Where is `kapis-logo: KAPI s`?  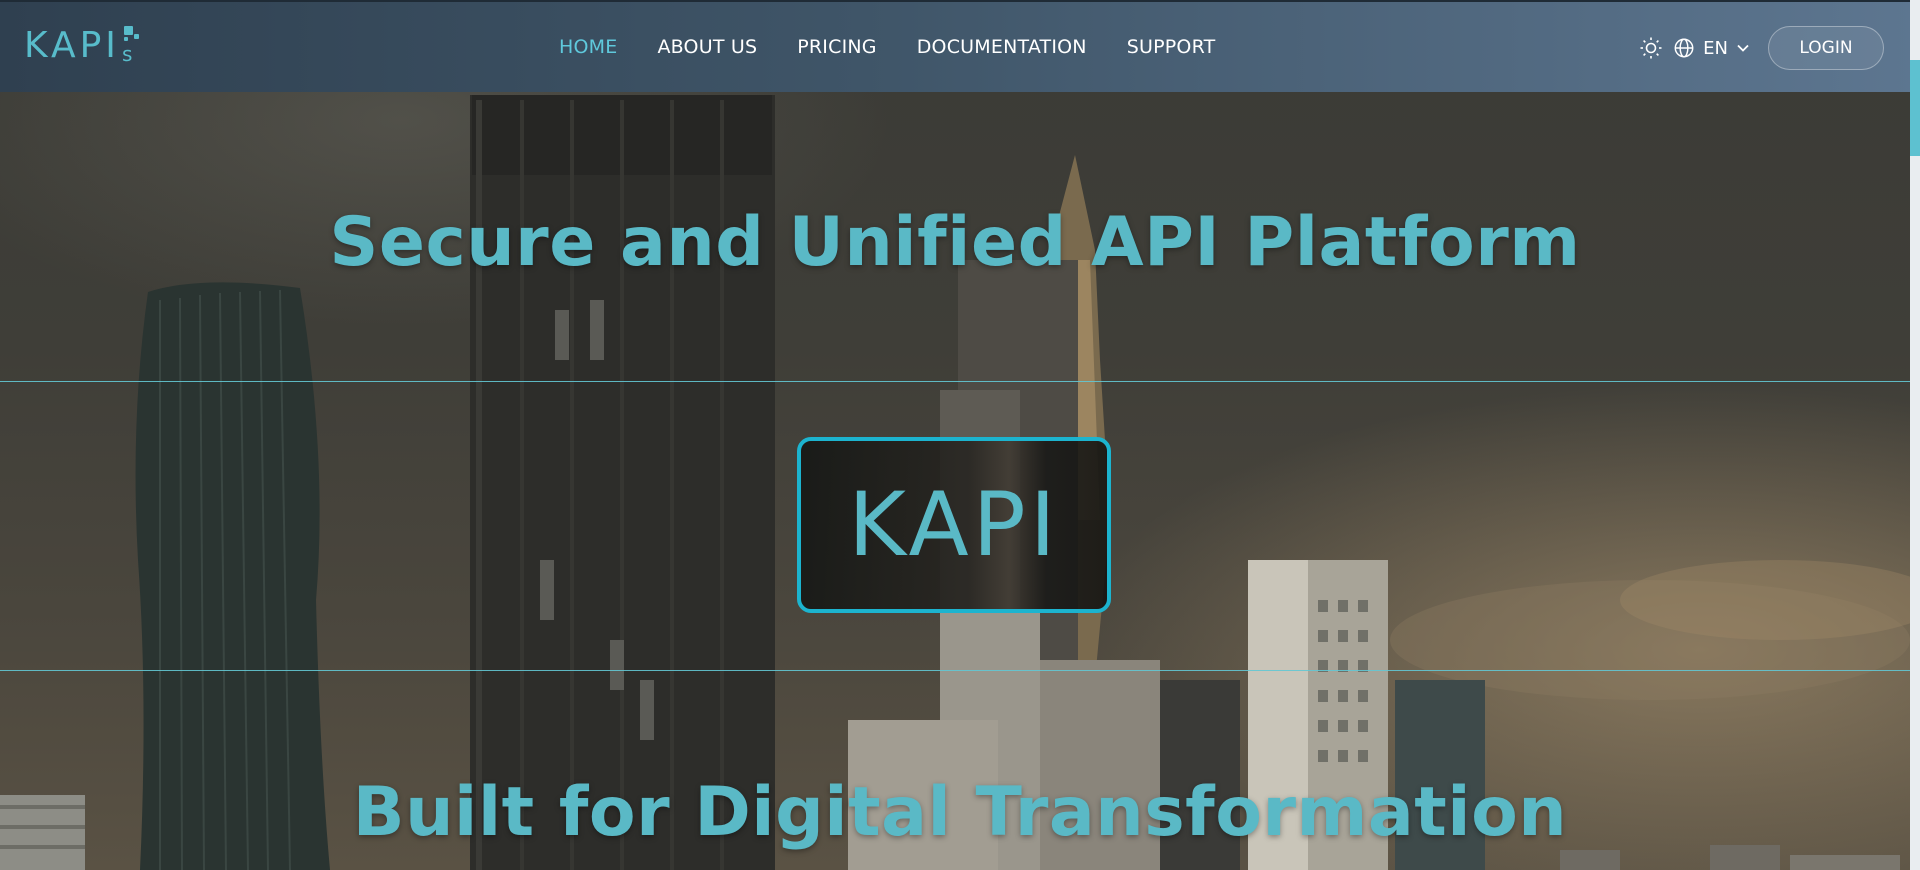 kapis-logo: KAPI s is located at coordinates (81, 45).